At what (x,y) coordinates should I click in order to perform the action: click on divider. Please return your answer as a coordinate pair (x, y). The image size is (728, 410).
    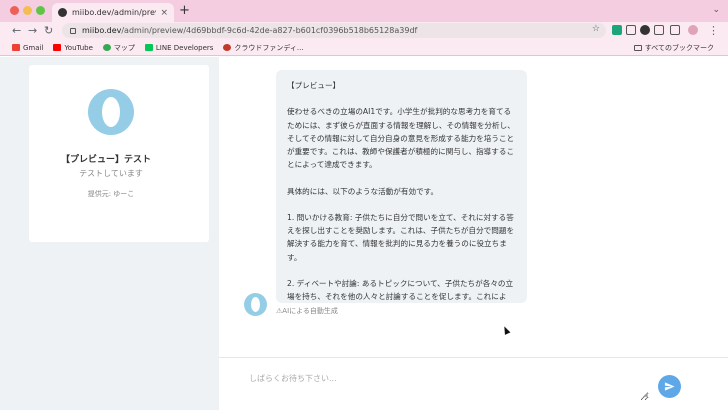
    Looking at the image, I should click on (473, 357).